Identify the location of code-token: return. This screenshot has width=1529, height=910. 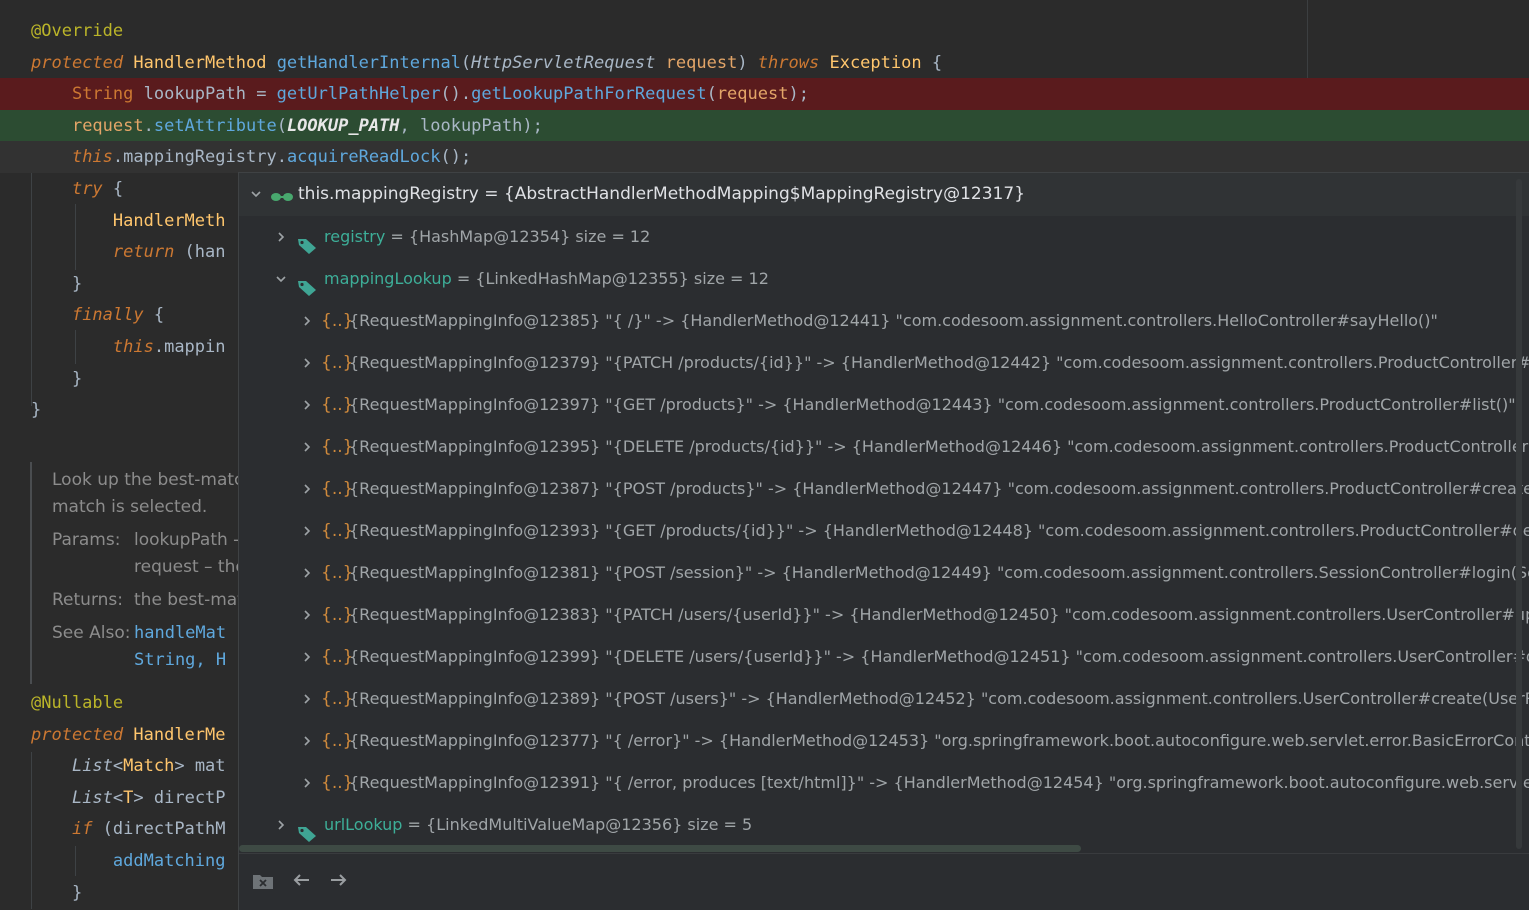
(143, 252).